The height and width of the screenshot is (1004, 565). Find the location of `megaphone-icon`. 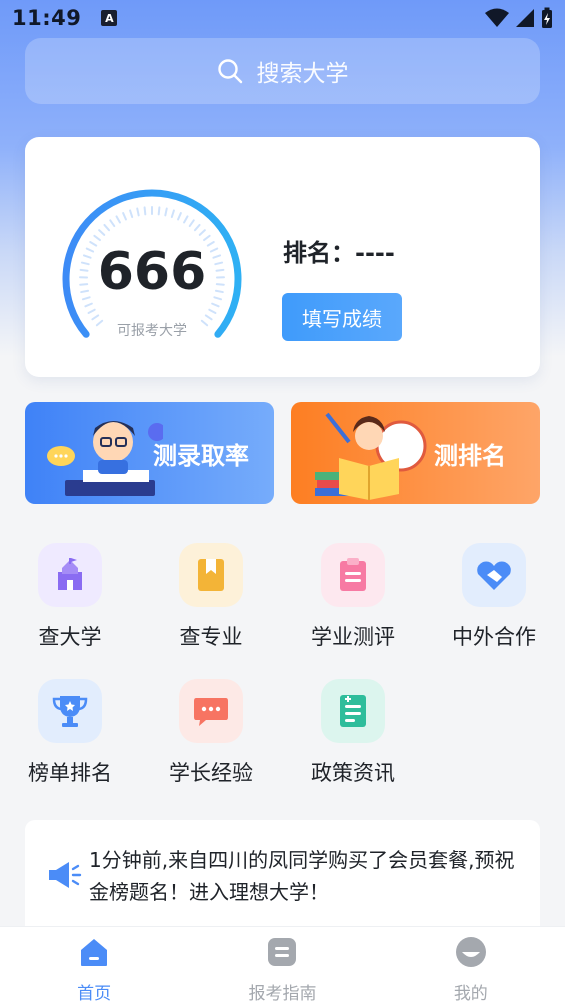

megaphone-icon is located at coordinates (65, 875).